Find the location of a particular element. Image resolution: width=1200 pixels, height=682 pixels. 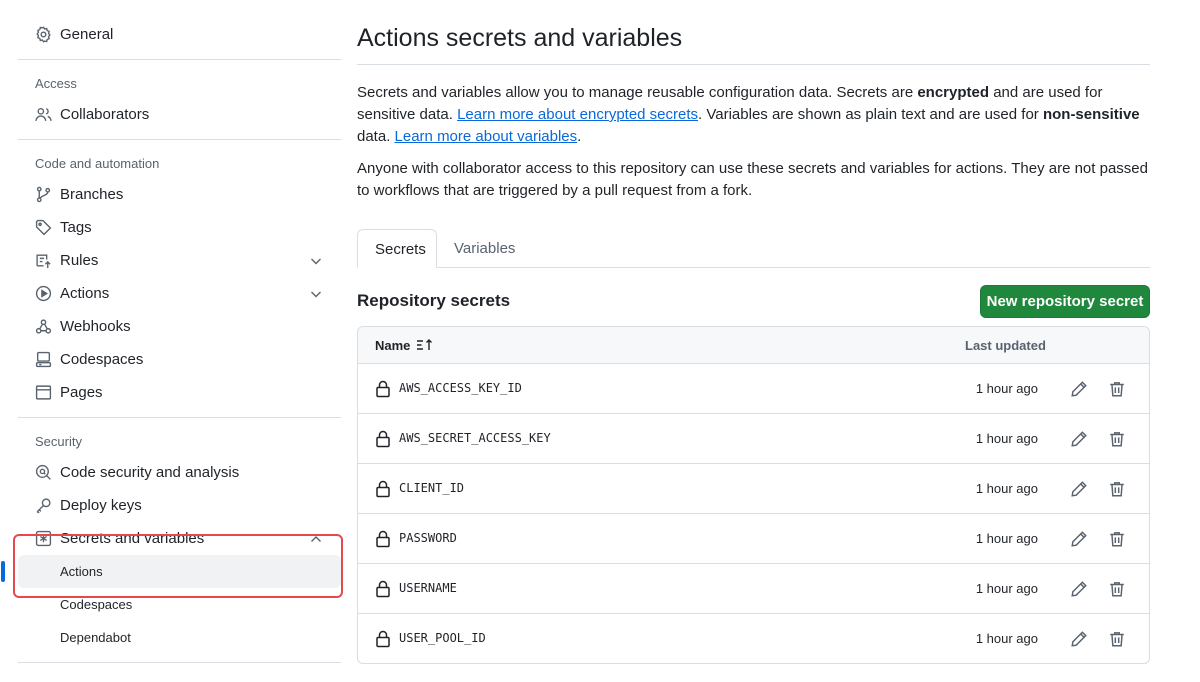

column-header-name: Name is located at coordinates (392, 345).